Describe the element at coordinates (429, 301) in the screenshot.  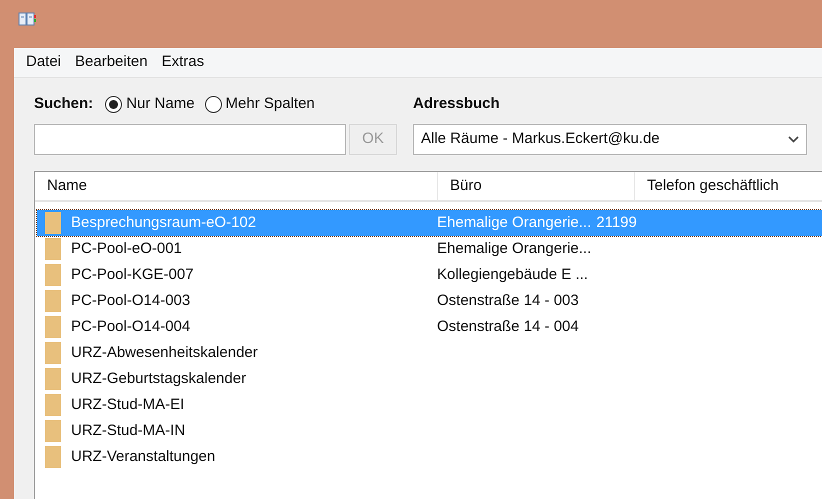
I see `table-row: PC-Pool-O14-003 Ostenstraße 14 - 003` at that location.